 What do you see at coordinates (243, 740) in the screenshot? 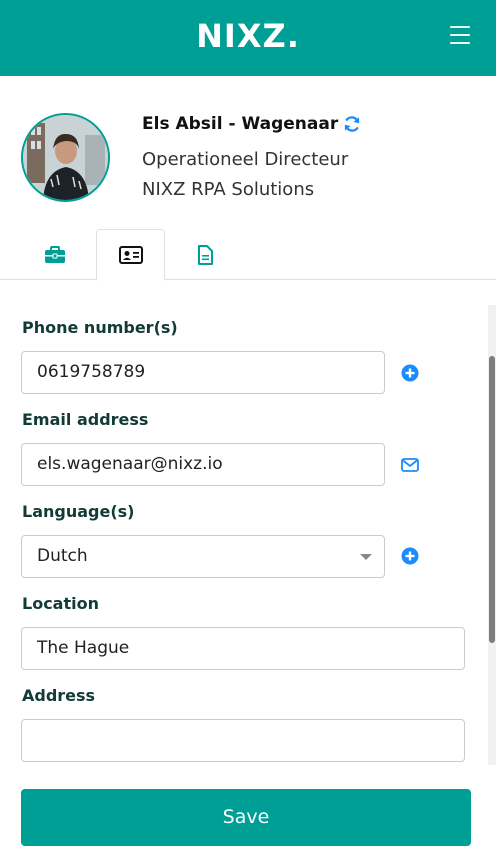
I see `address-input` at bounding box center [243, 740].